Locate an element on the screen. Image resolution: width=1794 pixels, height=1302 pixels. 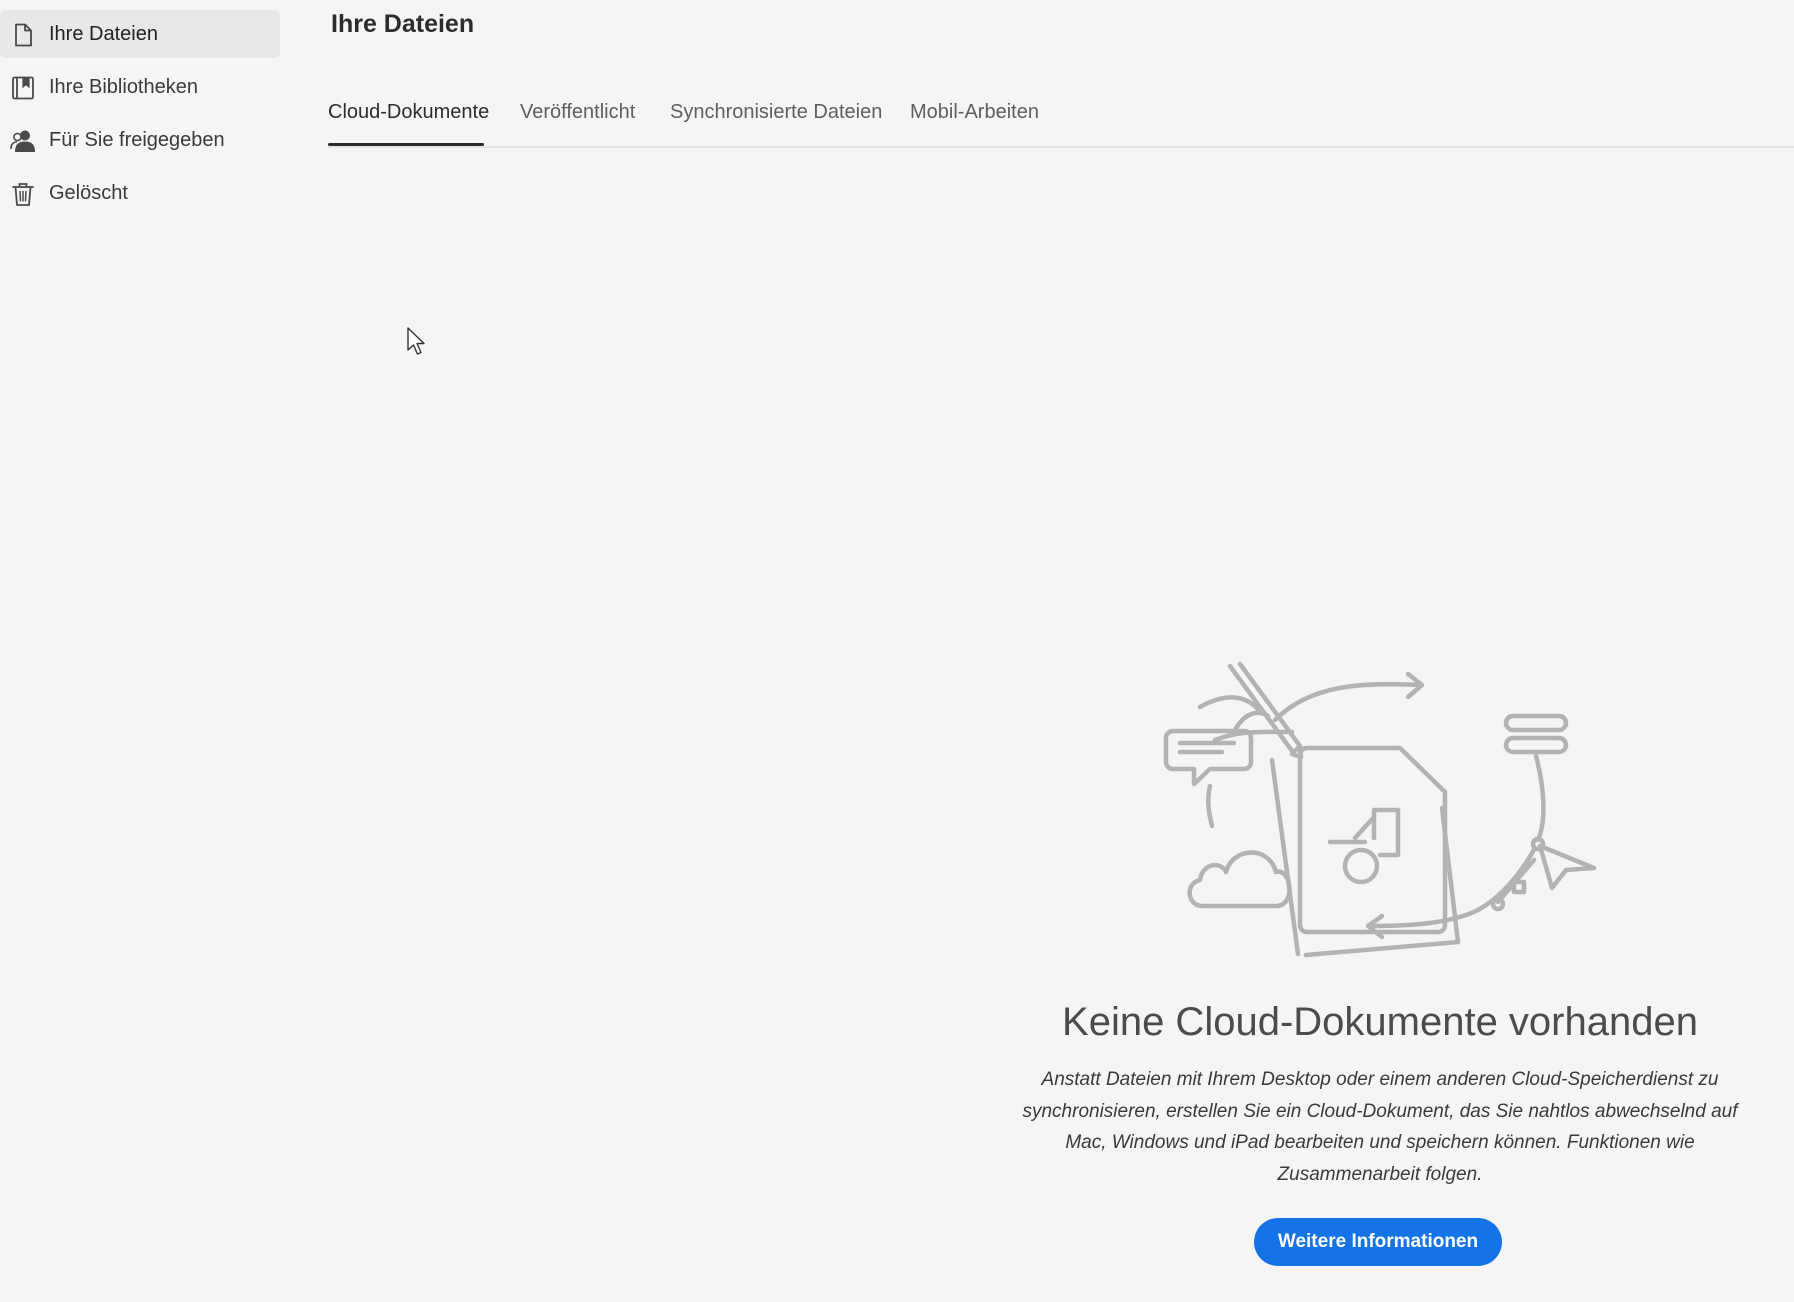
tab-mobil-arbeiten: Mobil-Arbeiten is located at coordinates (974, 112).